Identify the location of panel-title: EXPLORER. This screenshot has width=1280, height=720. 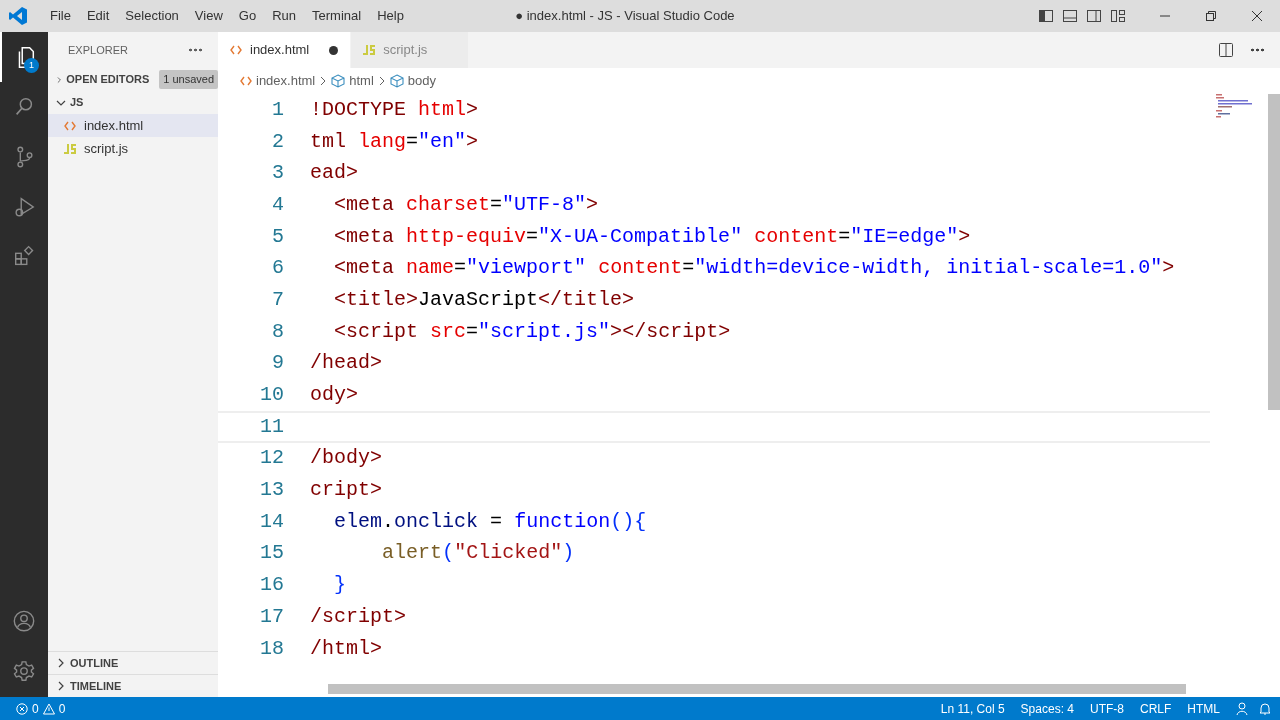
(98, 50).